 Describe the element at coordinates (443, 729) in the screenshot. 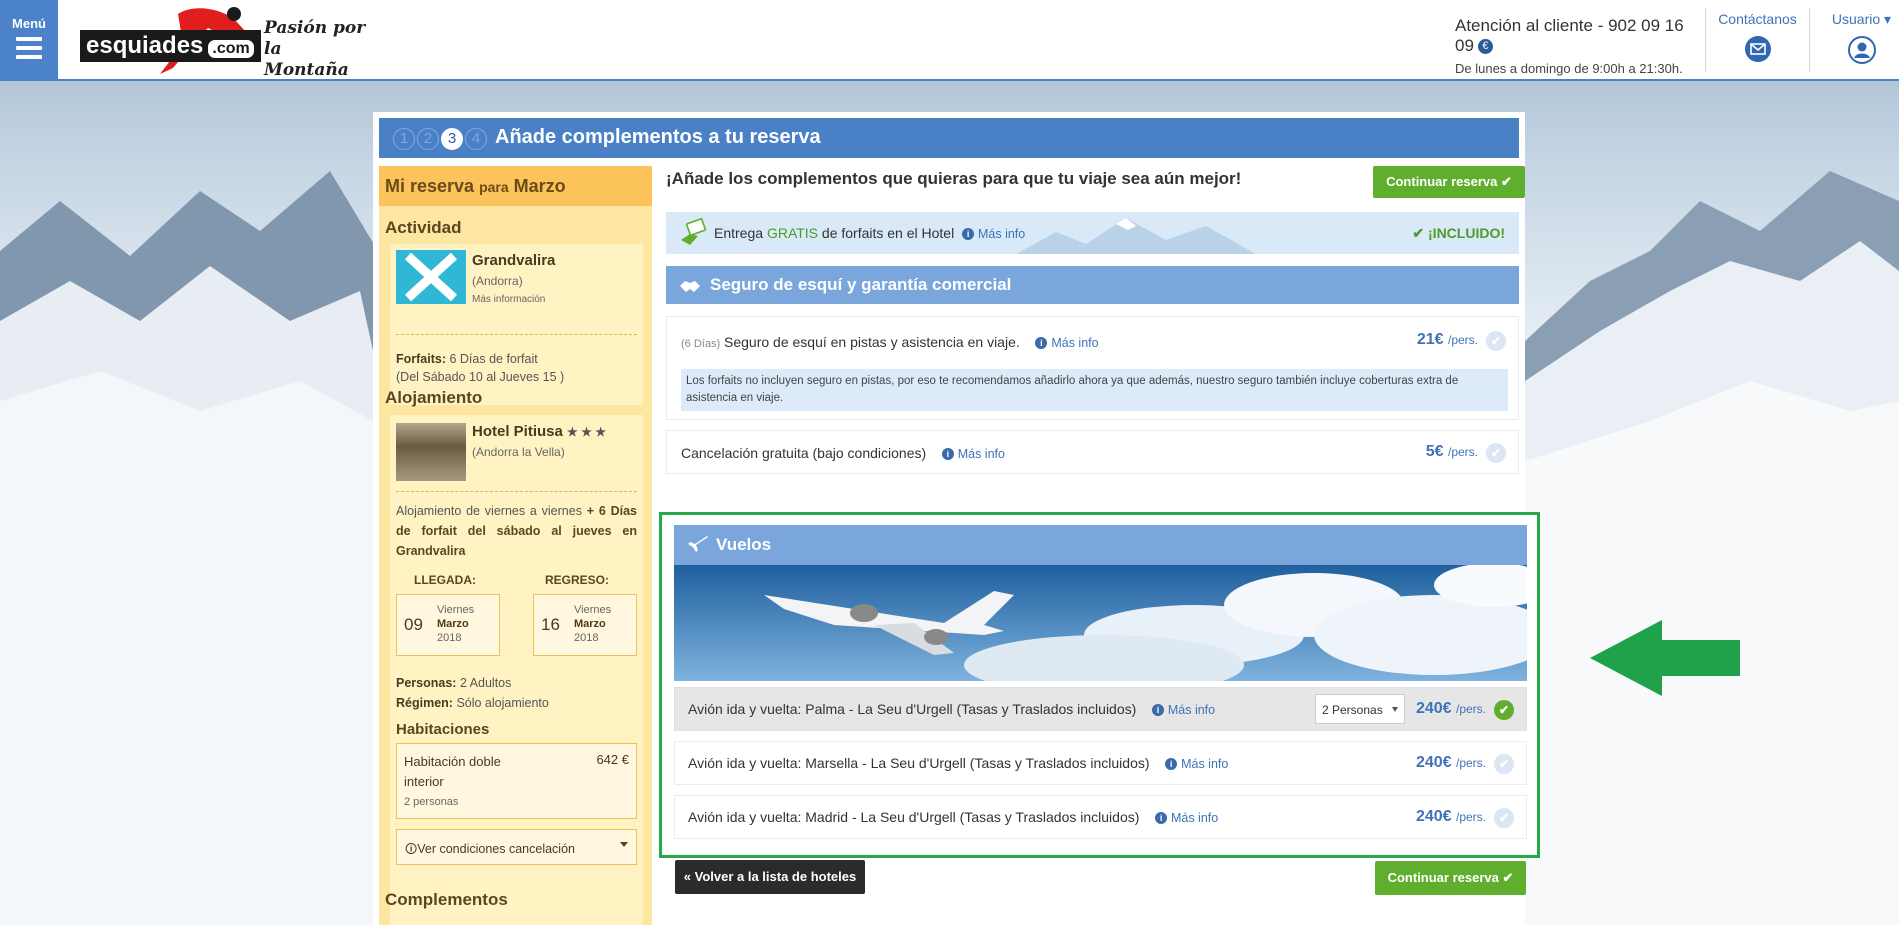

I see `rooms-heading: Habitaciones` at that location.